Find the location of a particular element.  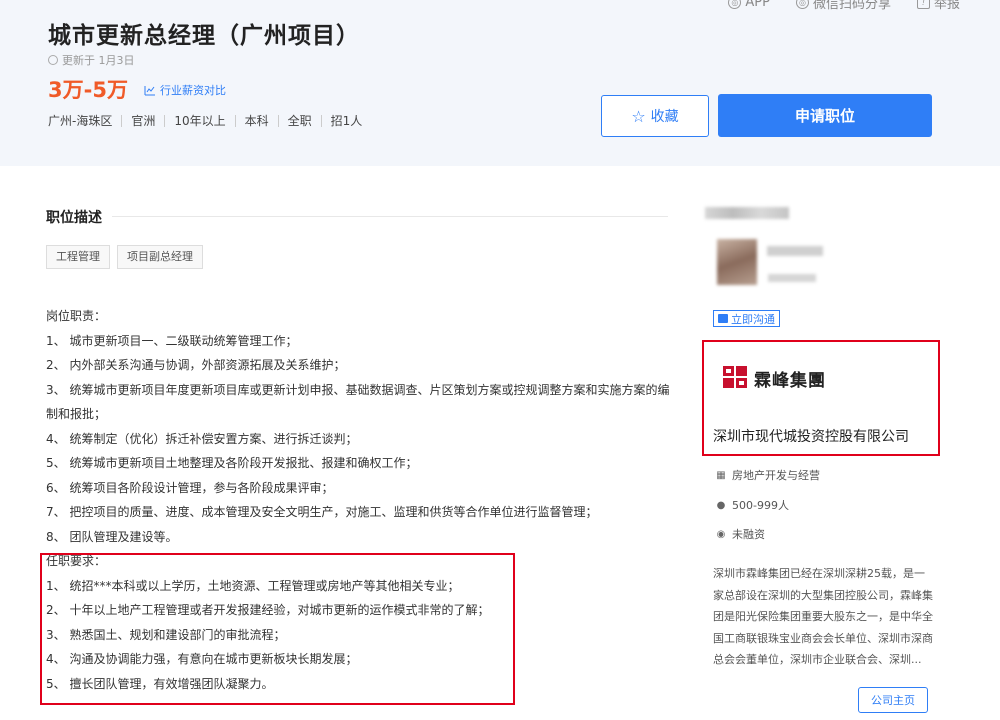

industry-text: 房地产开发与经营 is located at coordinates (776, 475).